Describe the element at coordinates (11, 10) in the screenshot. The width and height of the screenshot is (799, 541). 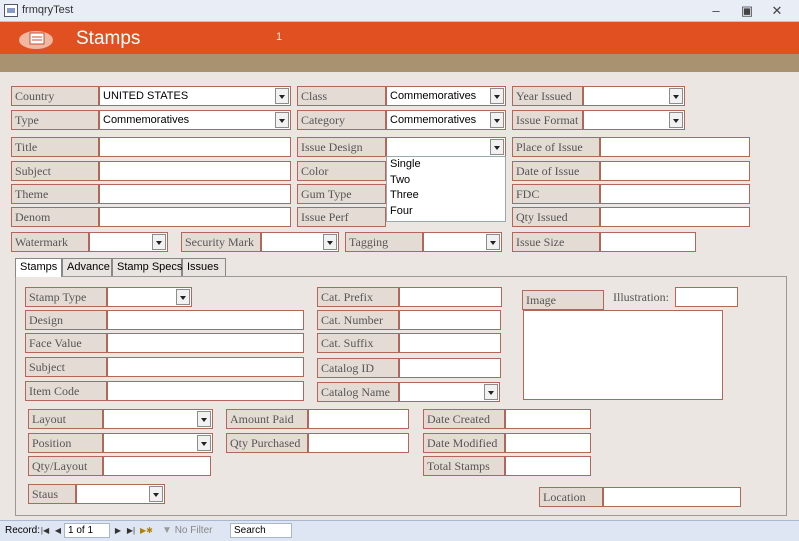
I see `app-icon` at that location.